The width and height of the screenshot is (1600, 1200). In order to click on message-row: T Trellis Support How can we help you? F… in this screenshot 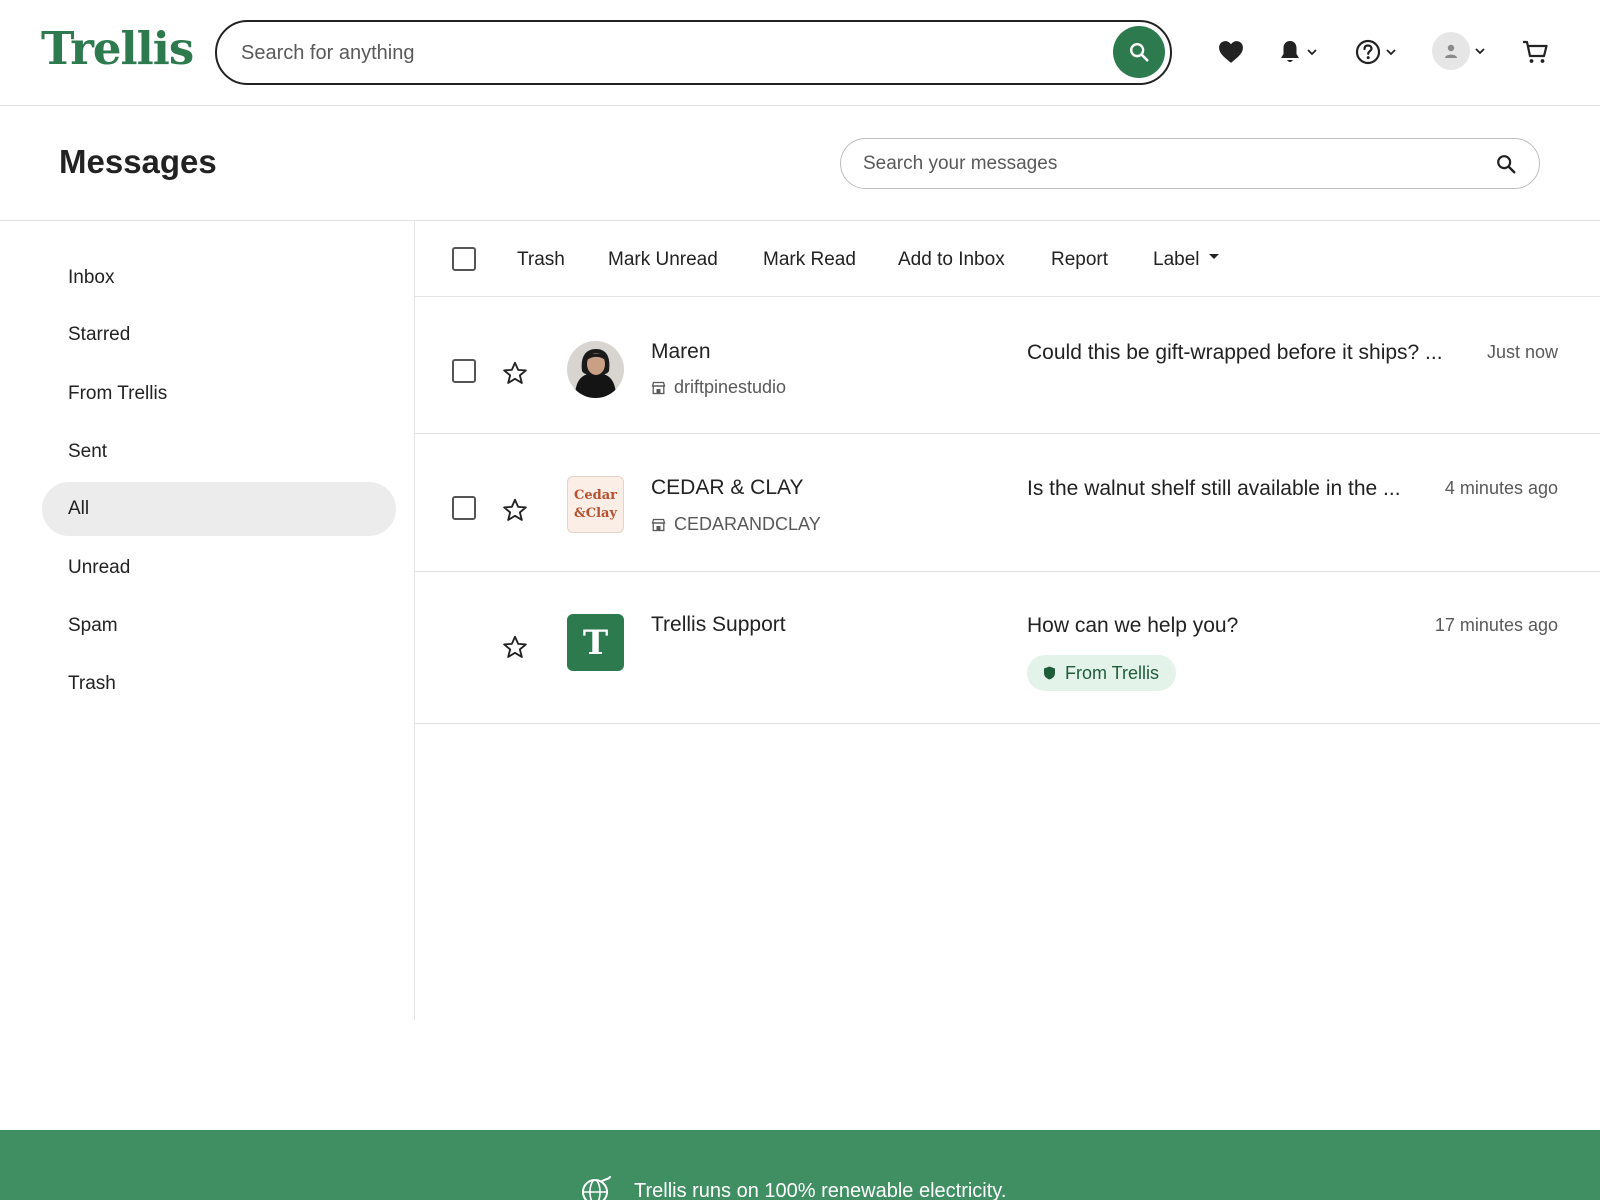, I will do `click(1007, 648)`.